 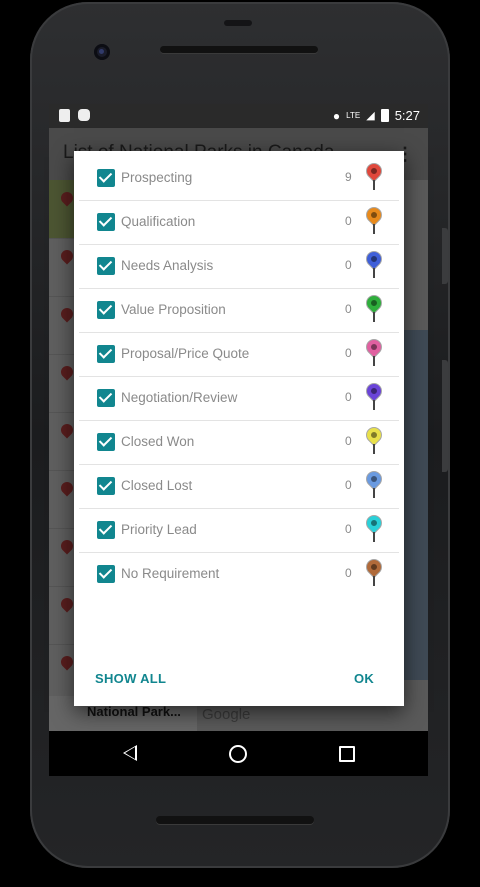 I want to click on status-bar: ● LTE ◢ 5:27, so click(x=238, y=116).